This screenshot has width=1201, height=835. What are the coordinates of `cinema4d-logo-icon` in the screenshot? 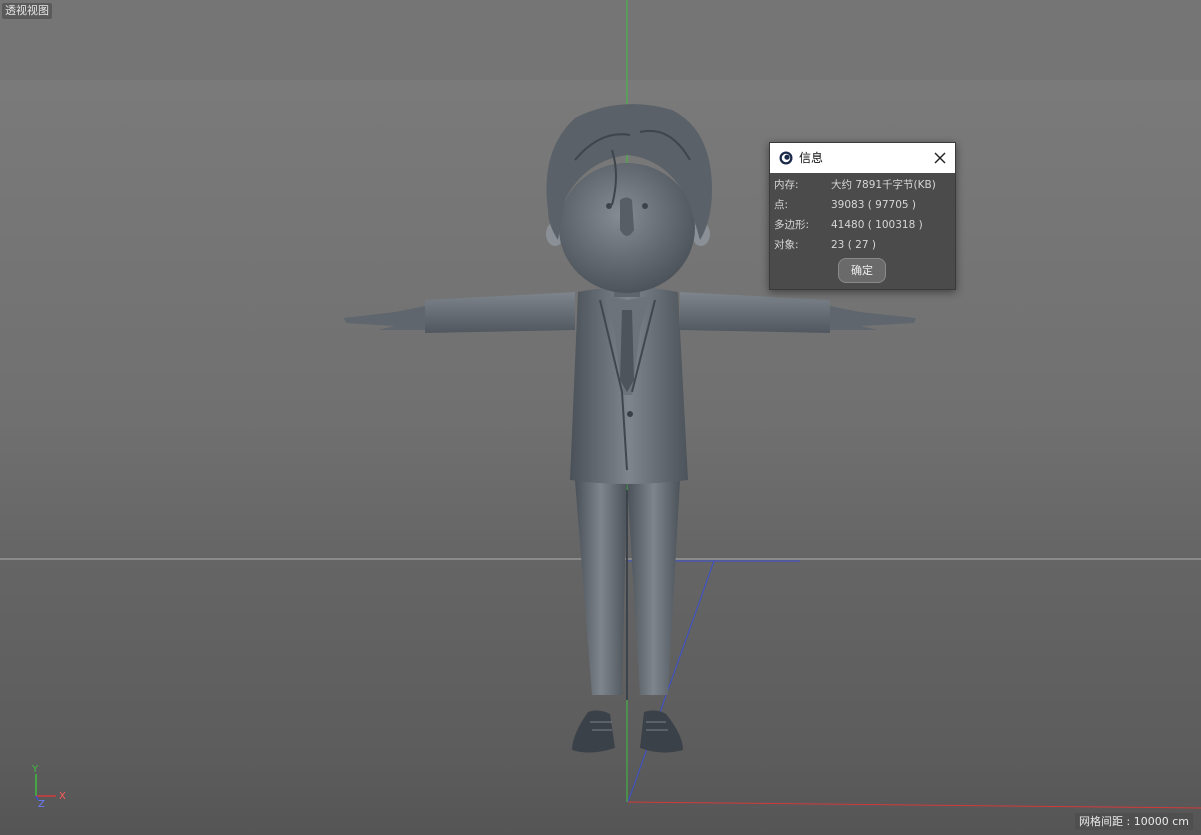 It's located at (786, 158).